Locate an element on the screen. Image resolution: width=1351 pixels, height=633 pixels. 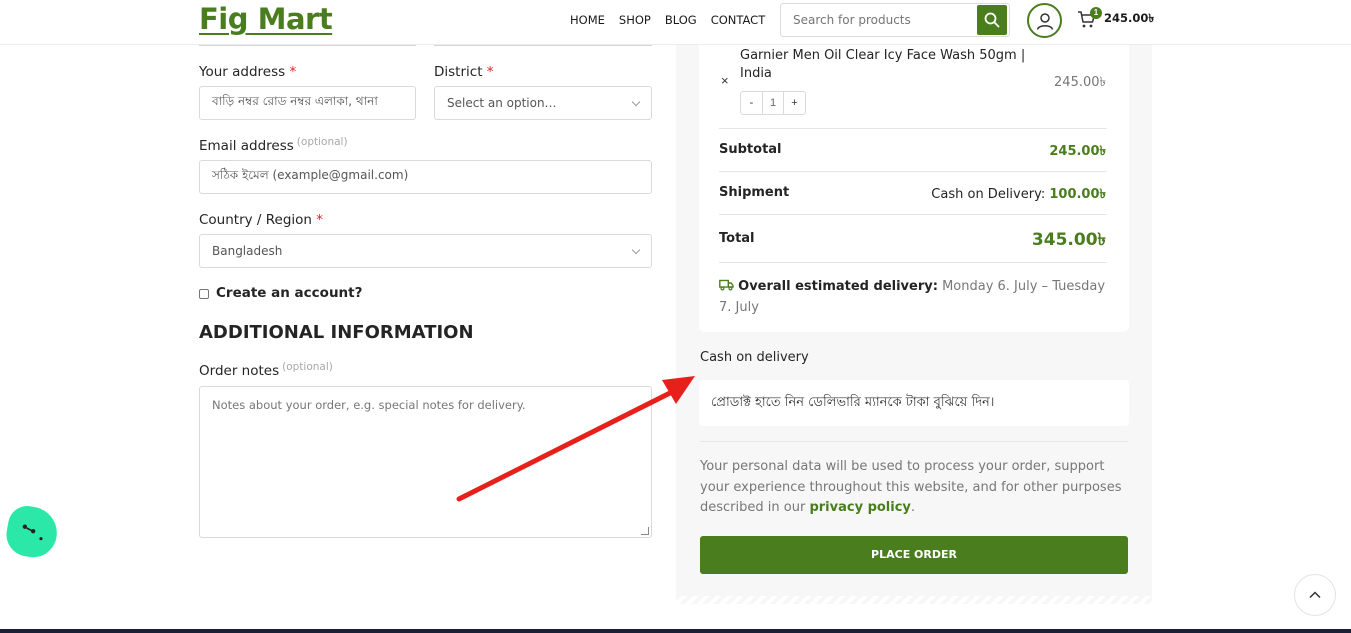
chat-widget-button is located at coordinates (32, 532).